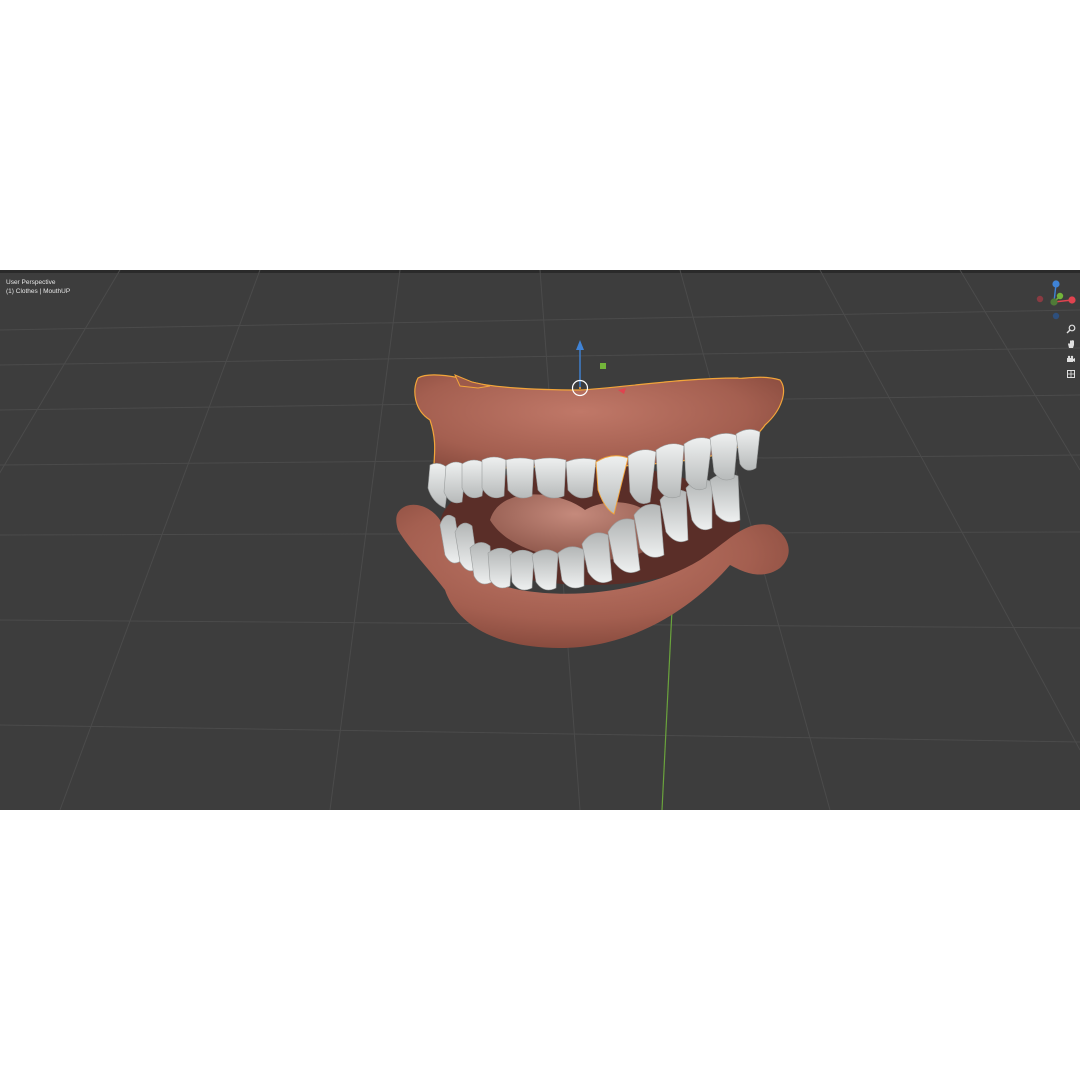 The width and height of the screenshot is (1080, 1080). Describe the element at coordinates (1071, 373) in the screenshot. I see `grid-icon` at that location.